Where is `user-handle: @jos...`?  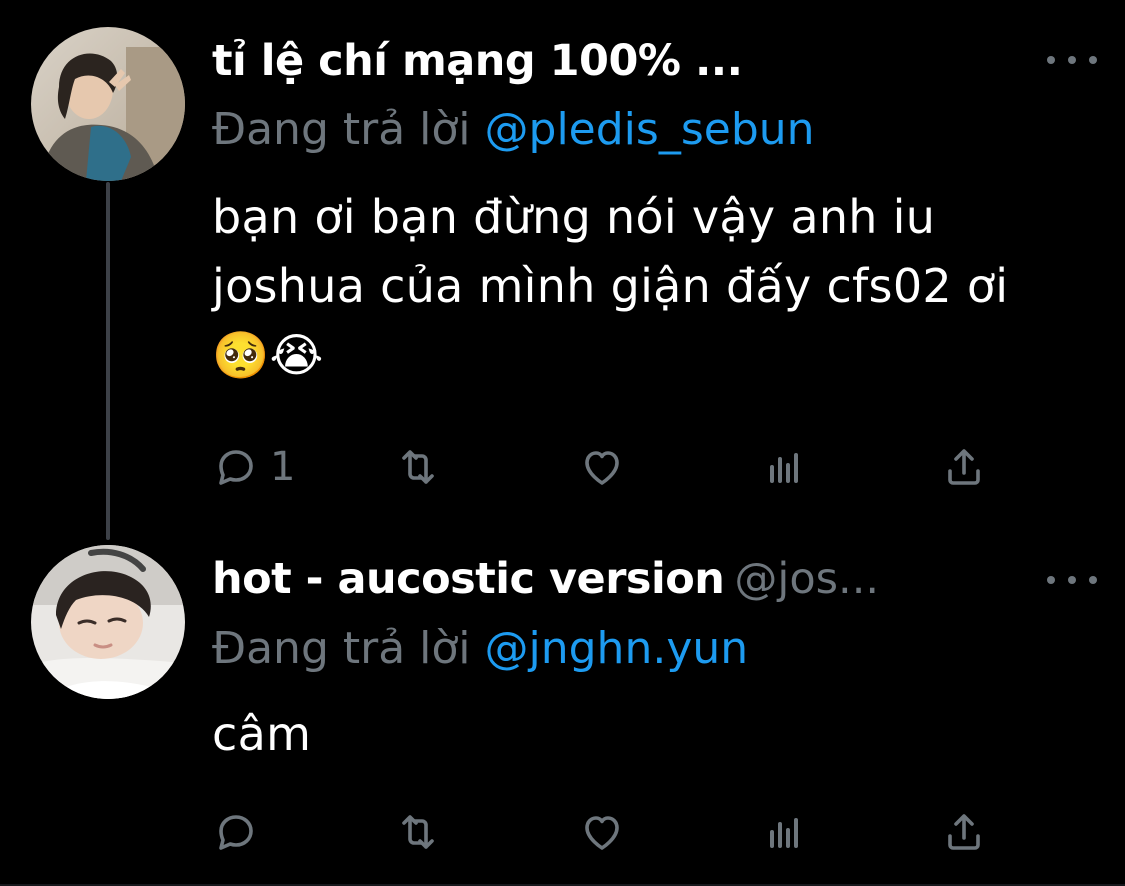 user-handle: @jos... is located at coordinates (806, 579).